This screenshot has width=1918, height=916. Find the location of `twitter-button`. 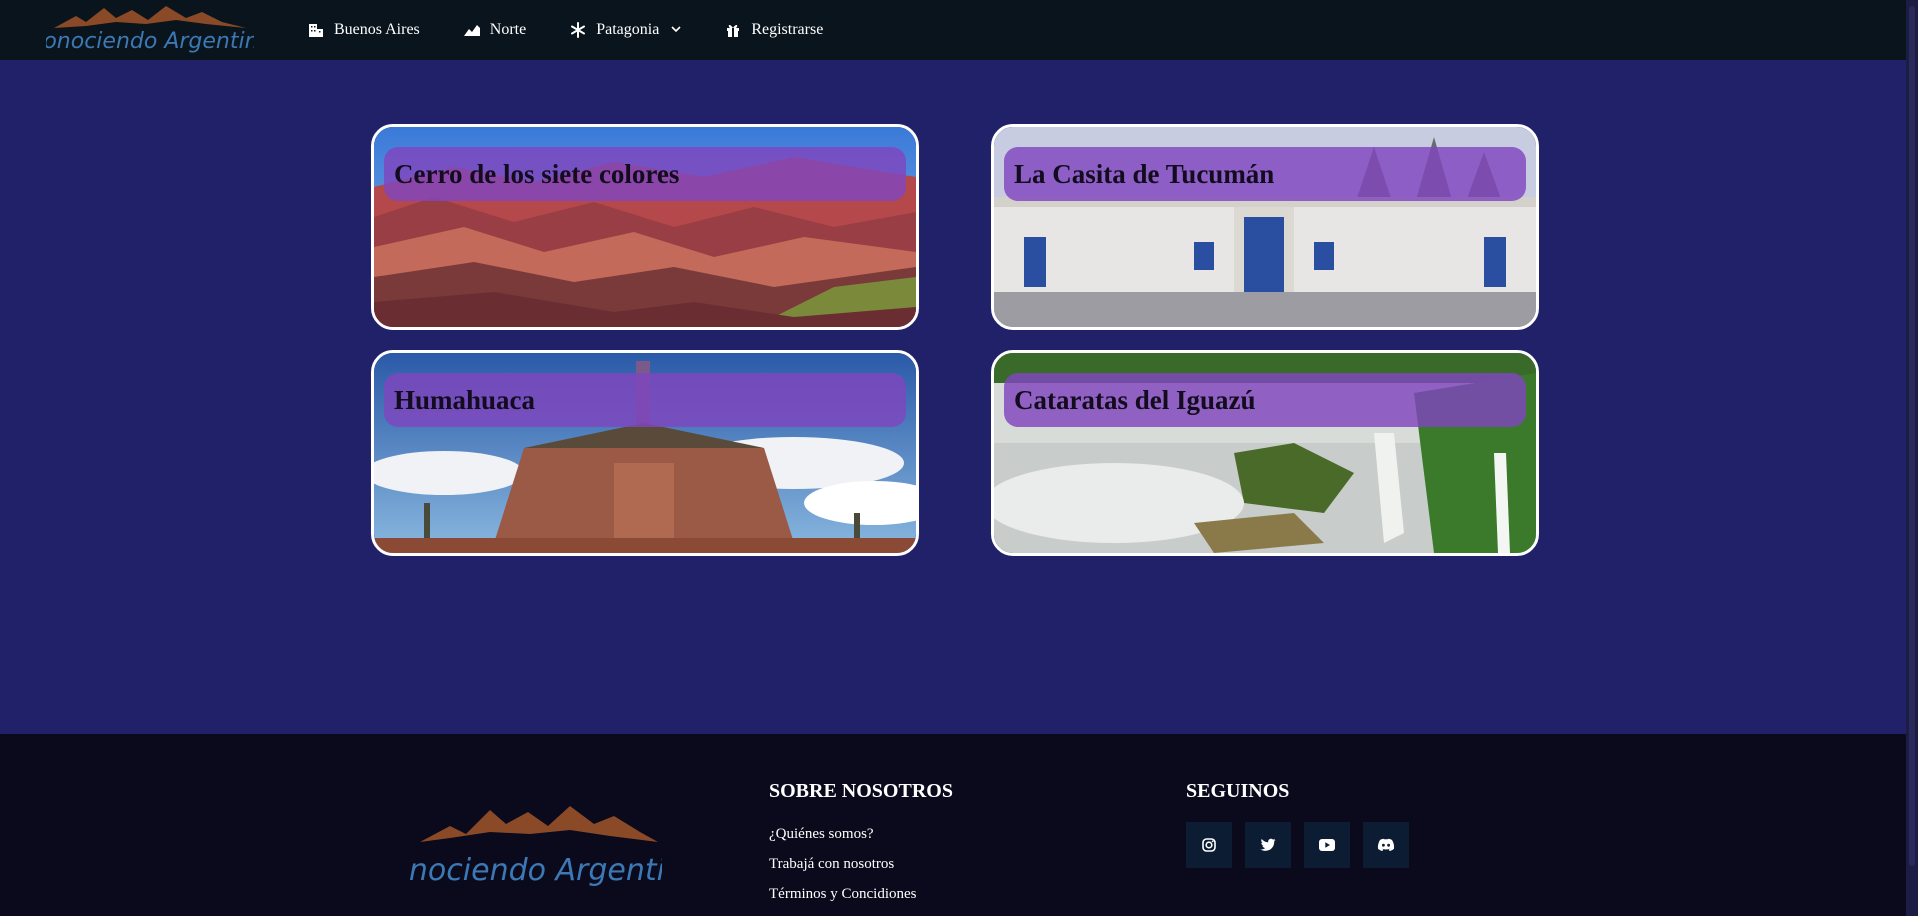

twitter-button is located at coordinates (1268, 845).